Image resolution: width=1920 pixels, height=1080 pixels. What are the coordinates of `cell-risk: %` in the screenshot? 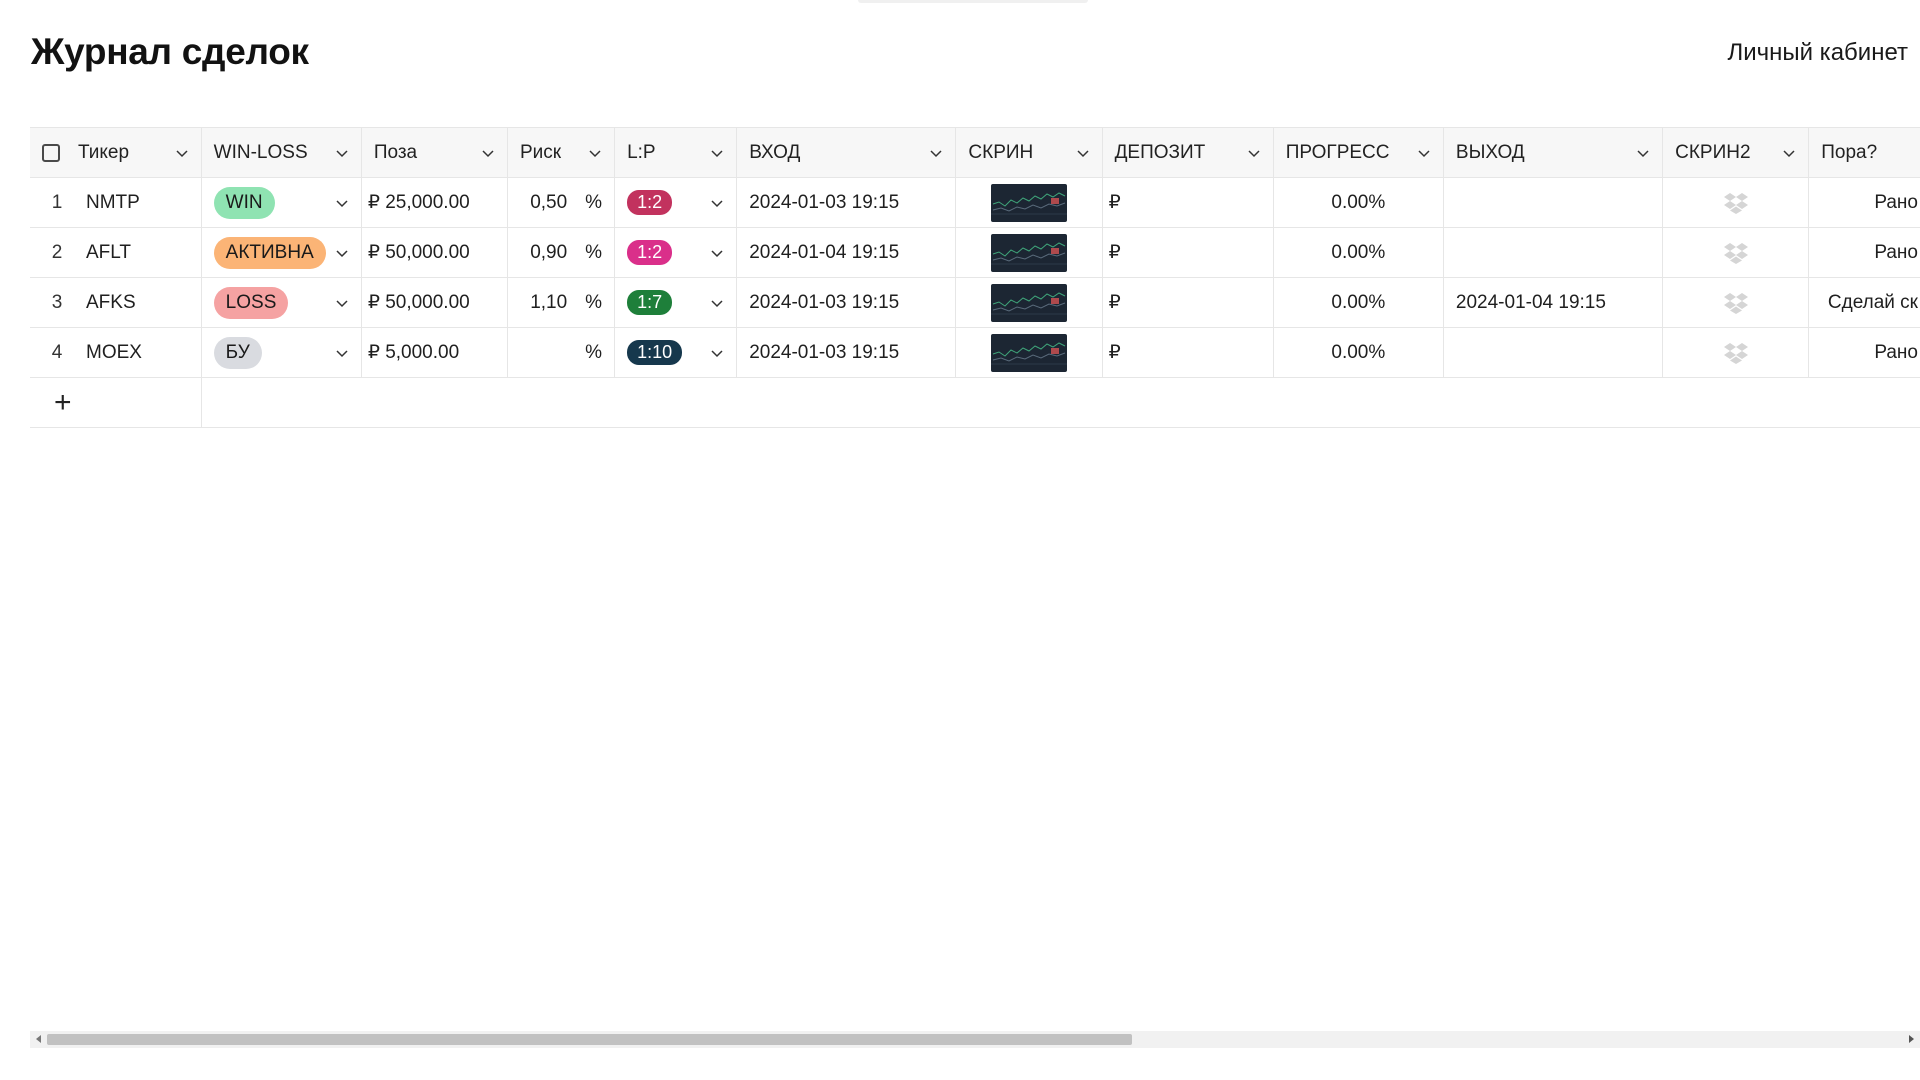 It's located at (561, 352).